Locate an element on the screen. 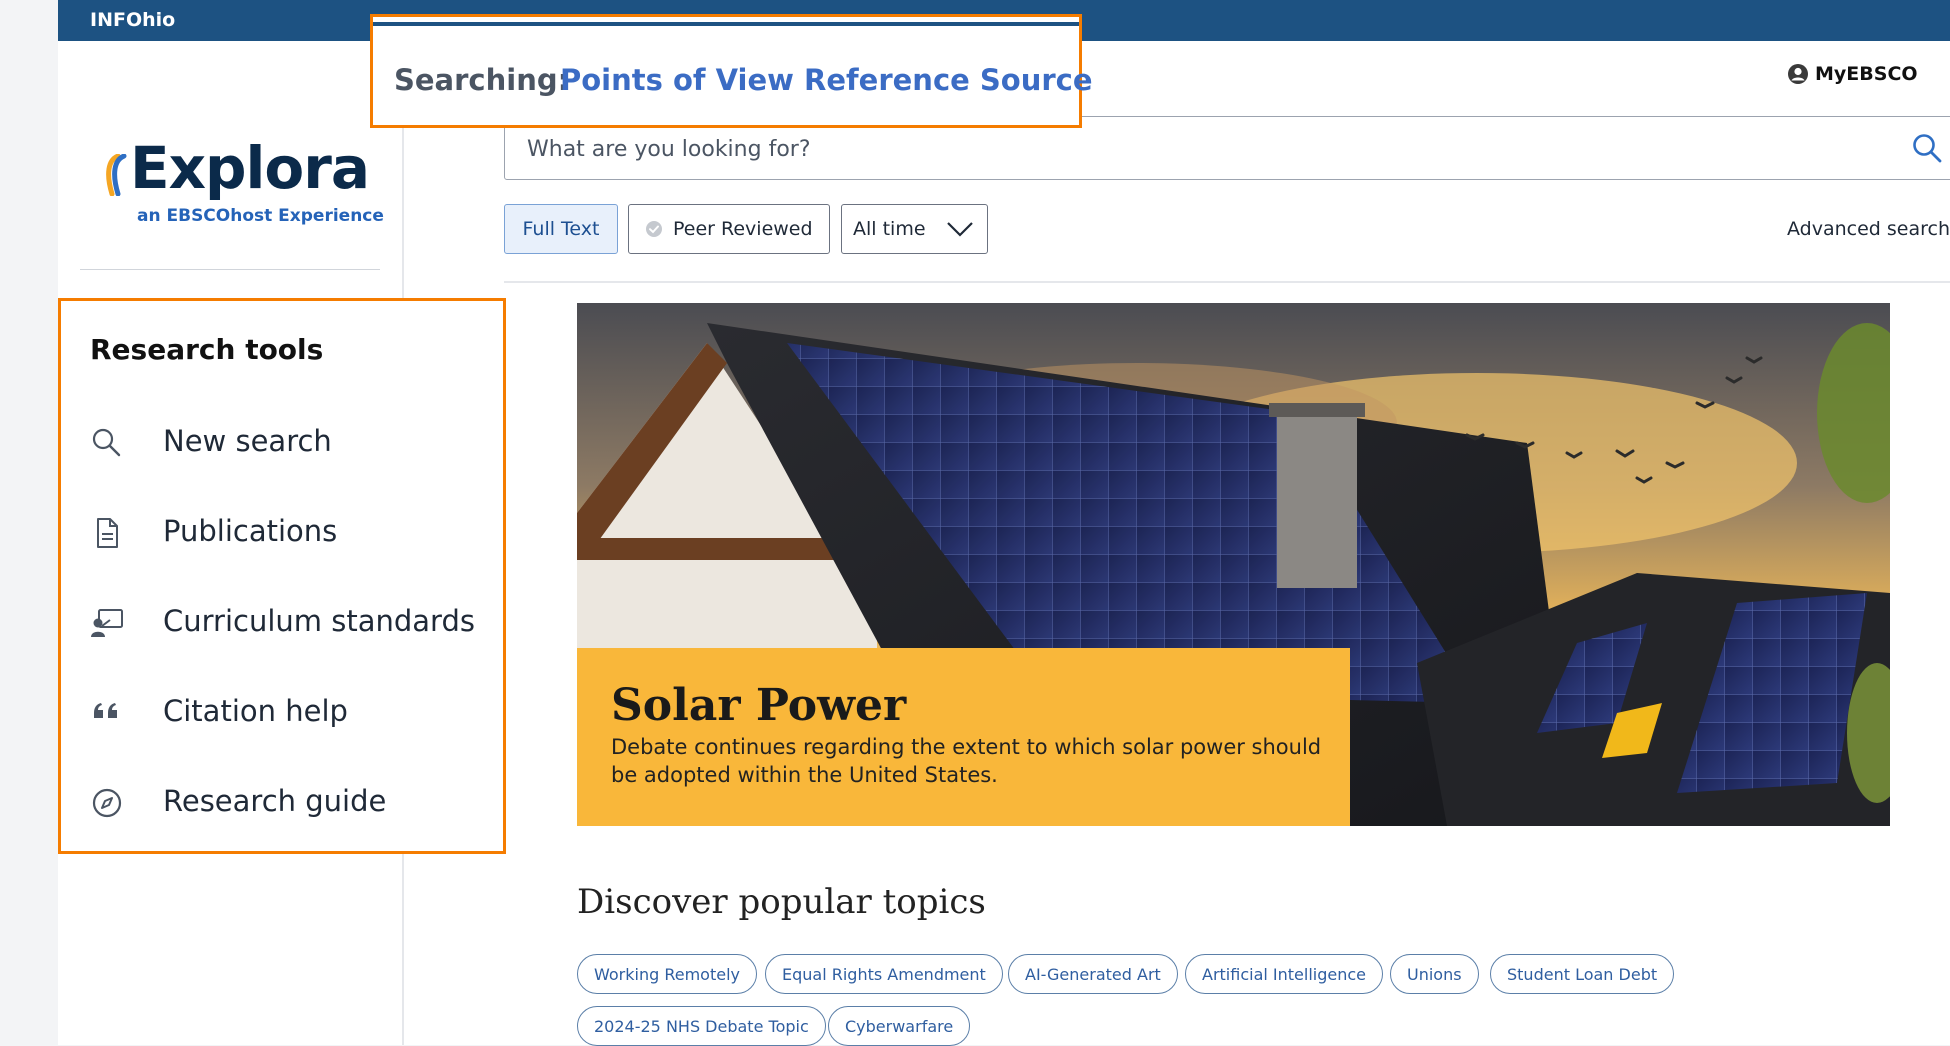 The height and width of the screenshot is (1046, 1950). topic-chip: Equal Rights Amendment is located at coordinates (884, 974).